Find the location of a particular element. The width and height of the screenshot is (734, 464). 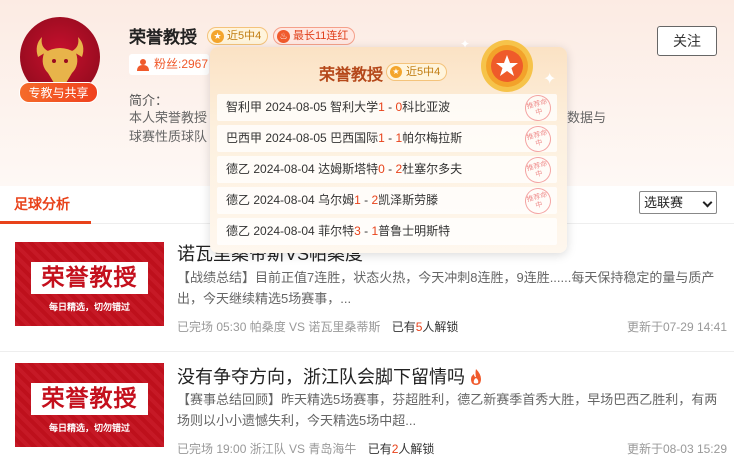

chevron-down-icon is located at coordinates (707, 202).